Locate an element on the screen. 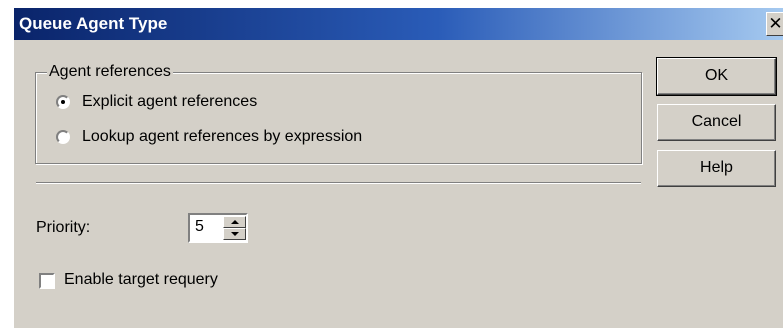  close-icon: ✕ is located at coordinates (775, 24).